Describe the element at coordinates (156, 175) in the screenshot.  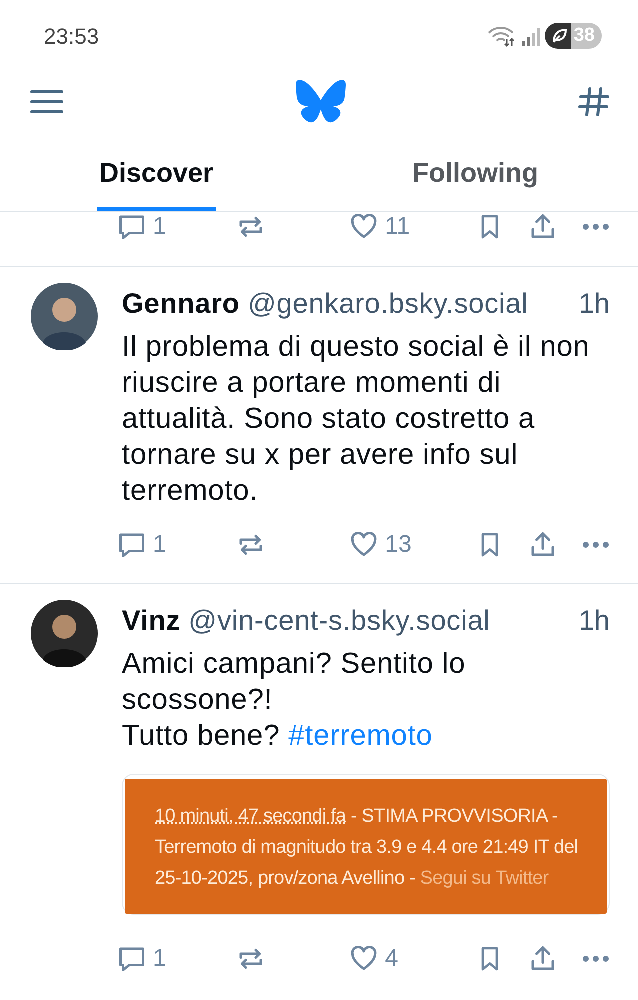
I see `feed-tab: Discover` at that location.